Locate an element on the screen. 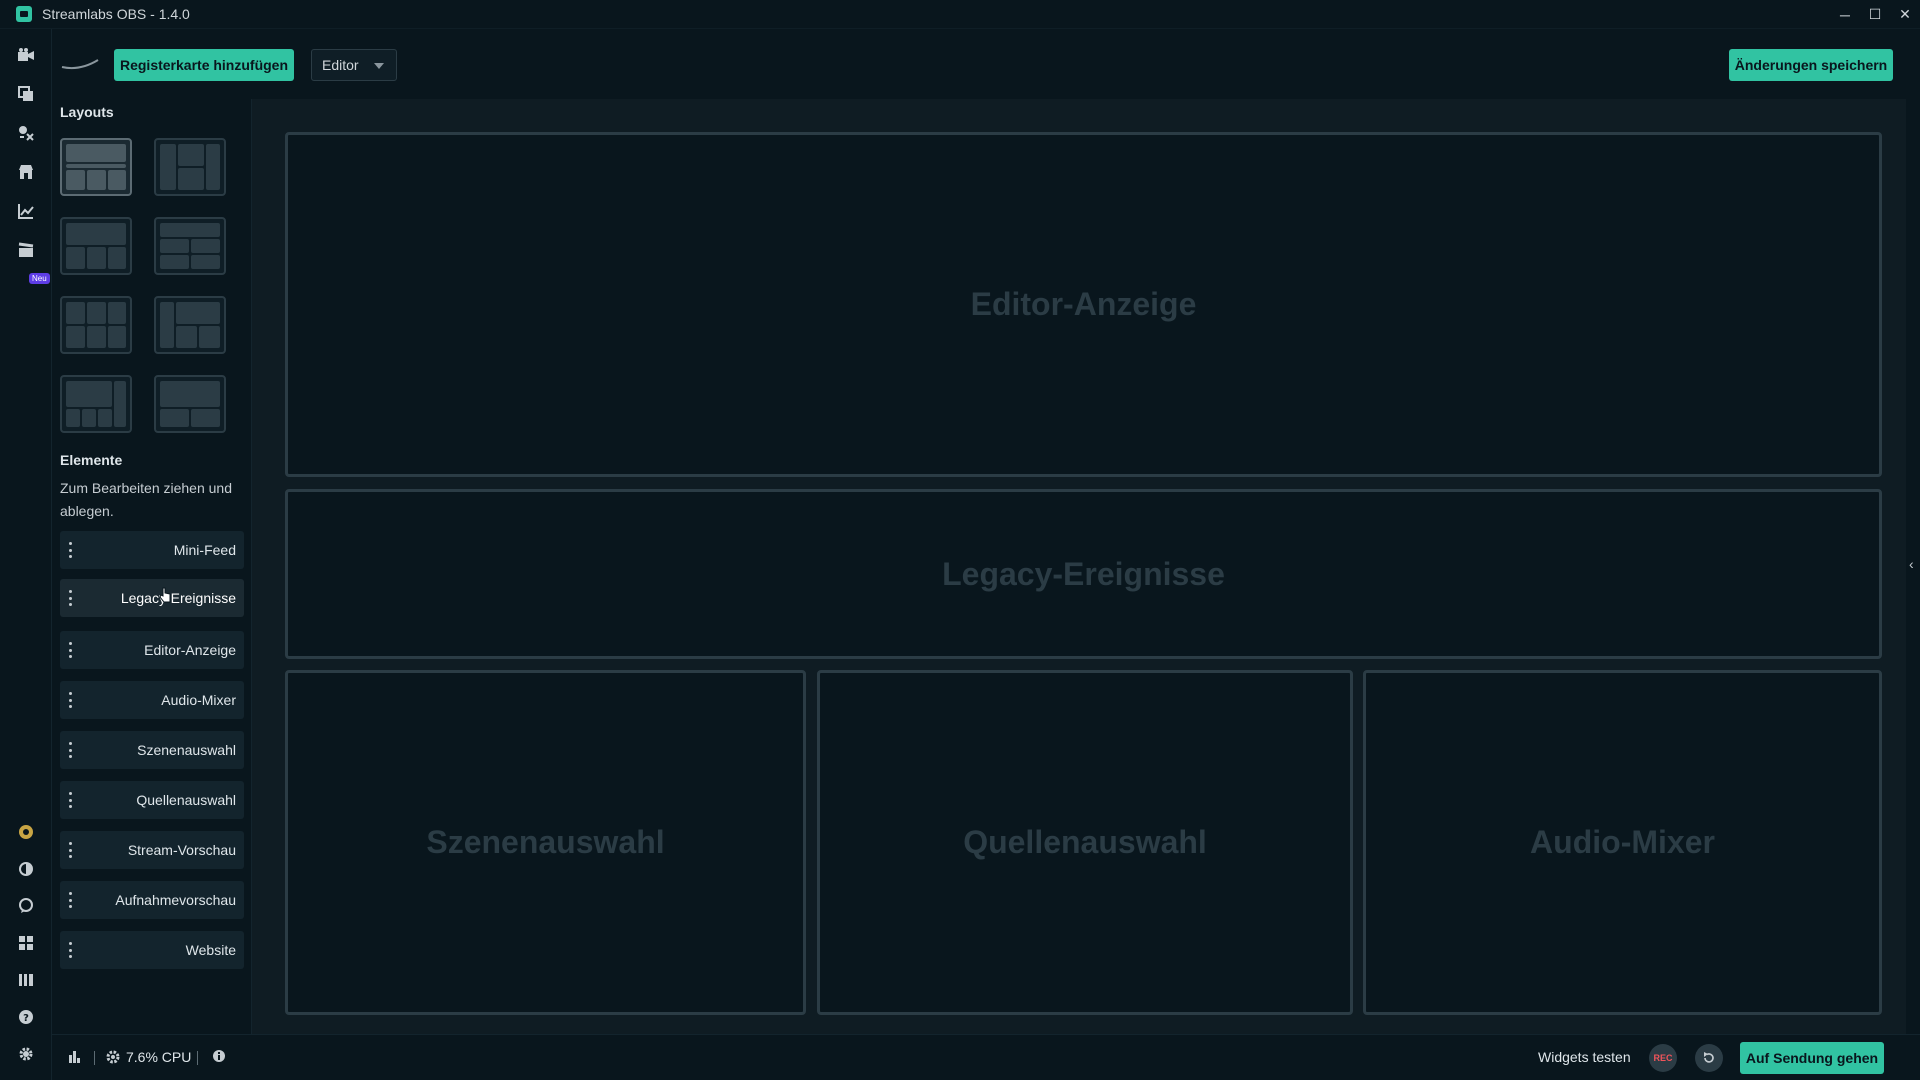  slot-source-selector: Quellenauswahl is located at coordinates (1085, 842).